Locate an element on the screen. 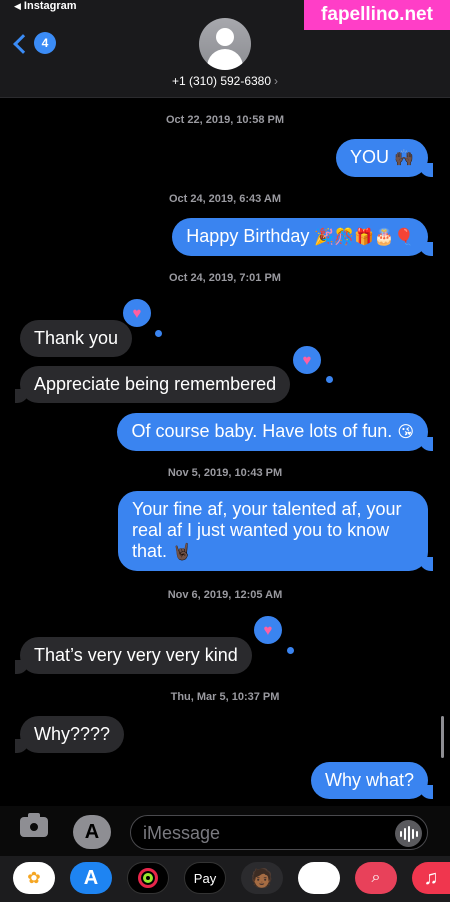  store-app-button: A is located at coordinates (91, 878).